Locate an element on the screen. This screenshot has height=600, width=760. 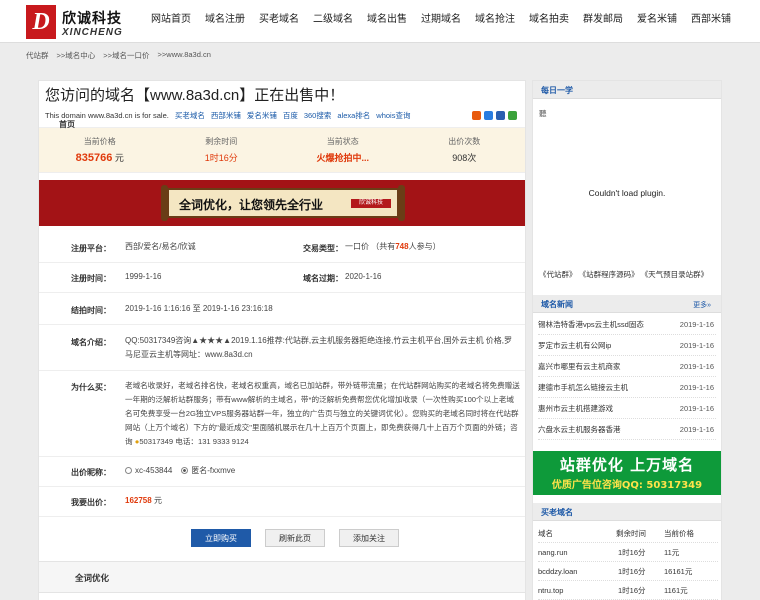
stat-remaining-time: 剩余时间 1时16分 is located at coordinates (222, 150).